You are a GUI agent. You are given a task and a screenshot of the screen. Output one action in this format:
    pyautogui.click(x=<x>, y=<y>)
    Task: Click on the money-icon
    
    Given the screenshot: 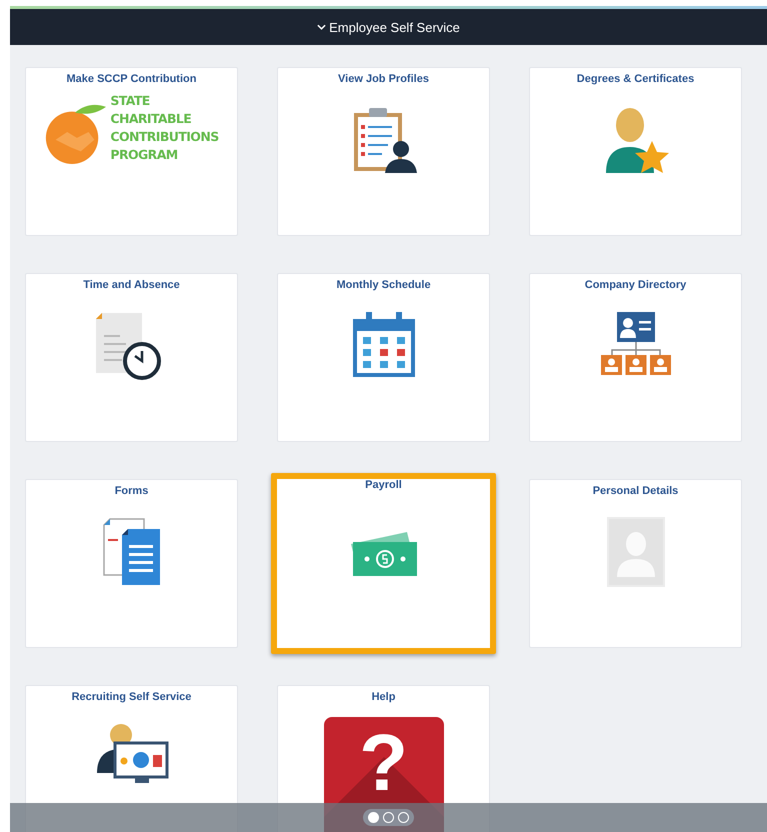 What is the action you would take?
    pyautogui.click(x=383, y=554)
    